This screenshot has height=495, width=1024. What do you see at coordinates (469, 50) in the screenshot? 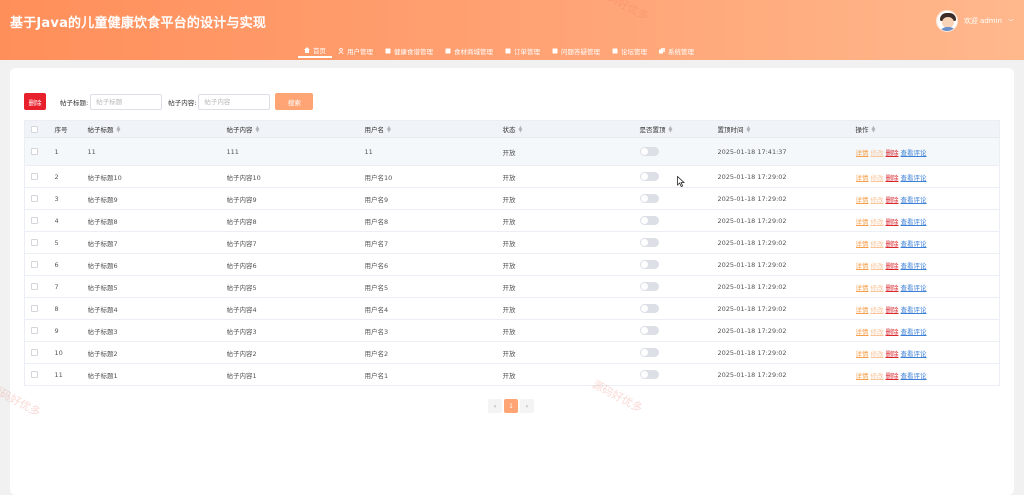
I see `nav-item: 食材商城管理` at bounding box center [469, 50].